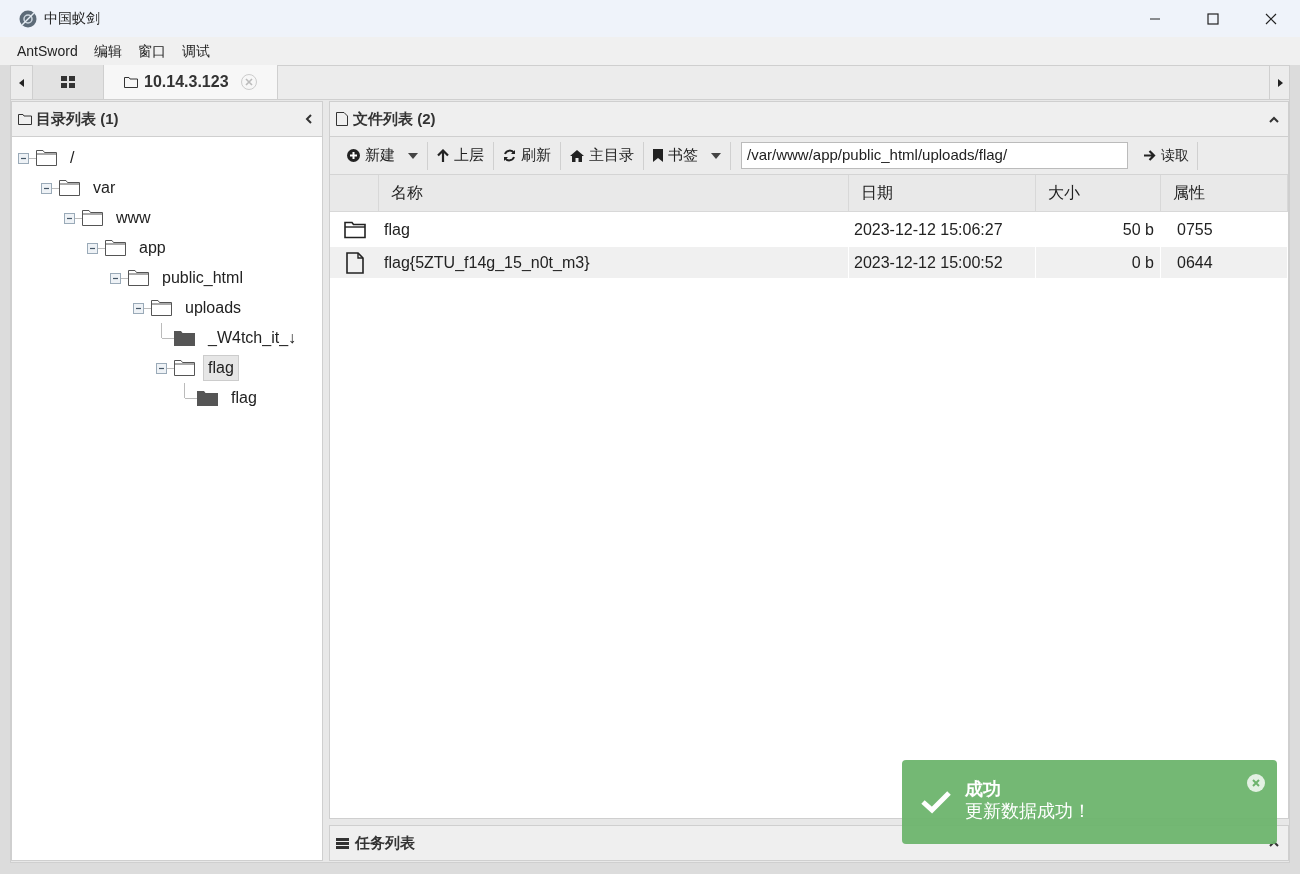  What do you see at coordinates (1213, 18) in the screenshot?
I see `maximize-icon` at bounding box center [1213, 18].